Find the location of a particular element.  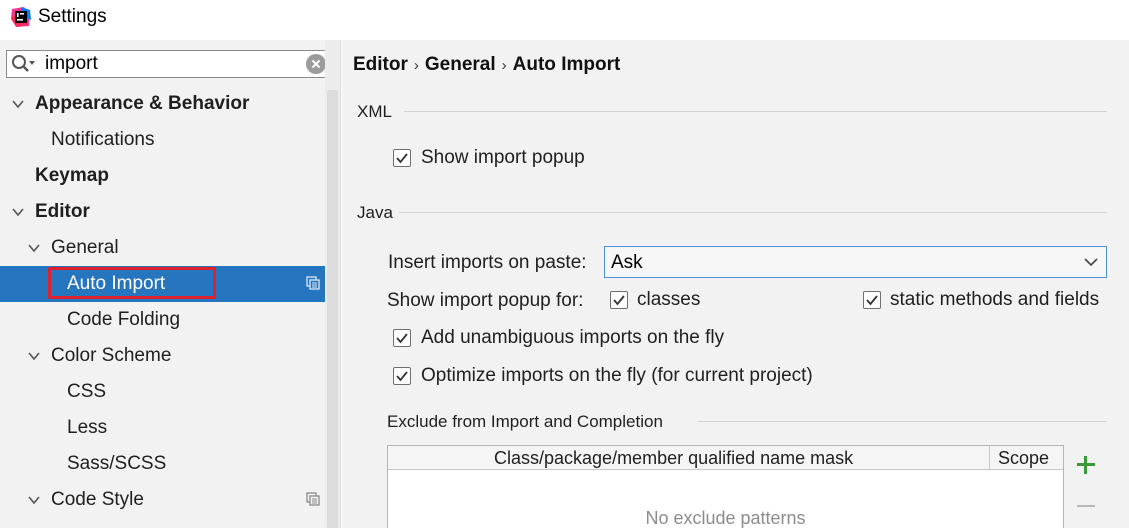

sidebar-item-color-scheme: Color Scheme is located at coordinates (163, 356).